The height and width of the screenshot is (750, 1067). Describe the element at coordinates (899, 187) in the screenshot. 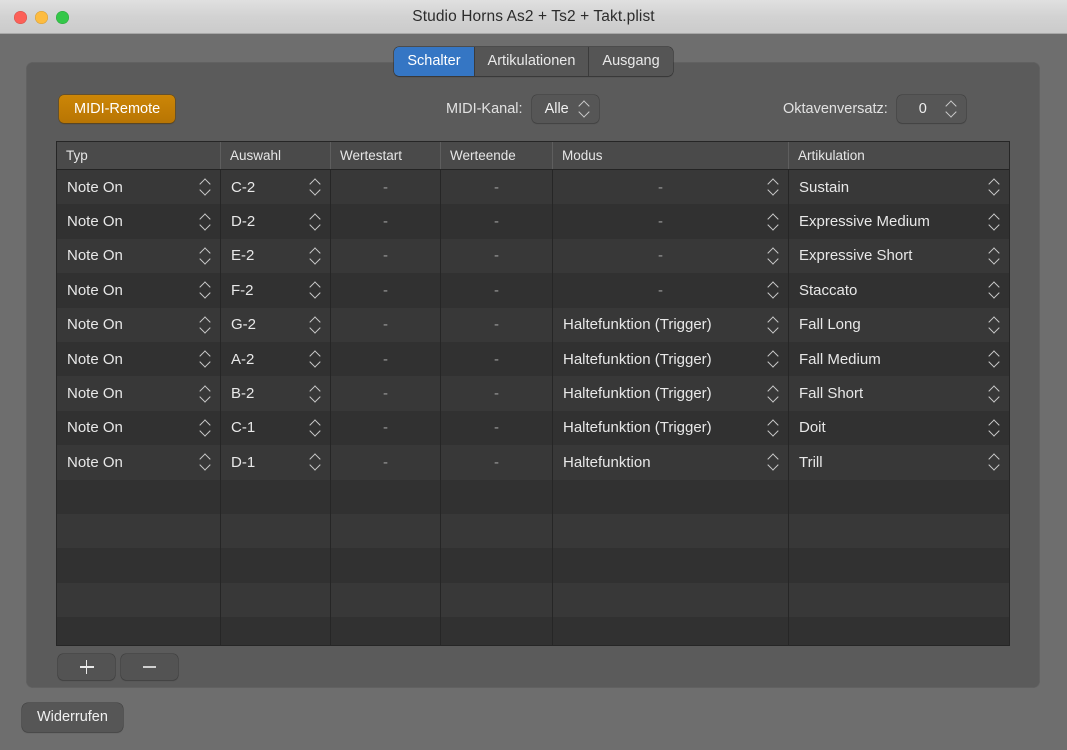

I see `cell-artikulation: Sustain` at that location.